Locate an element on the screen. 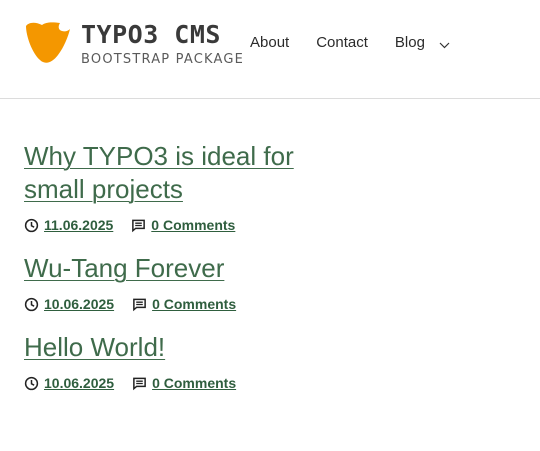 The height and width of the screenshot is (451, 540). logo-subtitle: BOOTSTRAP PACKAGE is located at coordinates (163, 59).